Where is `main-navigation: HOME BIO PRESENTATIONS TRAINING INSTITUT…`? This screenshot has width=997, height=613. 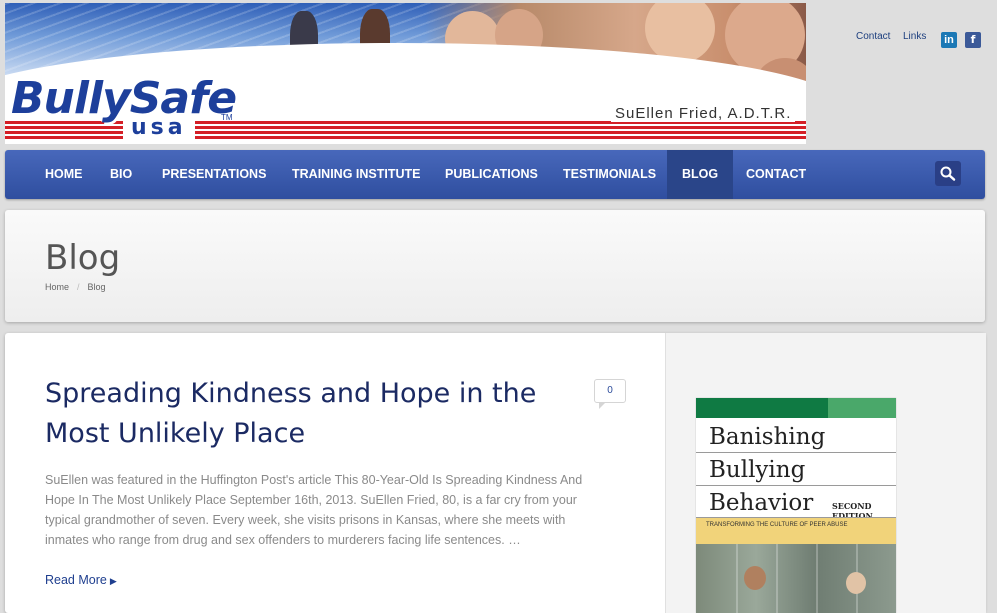
main-navigation: HOME BIO PRESENTATIONS TRAINING INSTITUT… is located at coordinates (495, 174).